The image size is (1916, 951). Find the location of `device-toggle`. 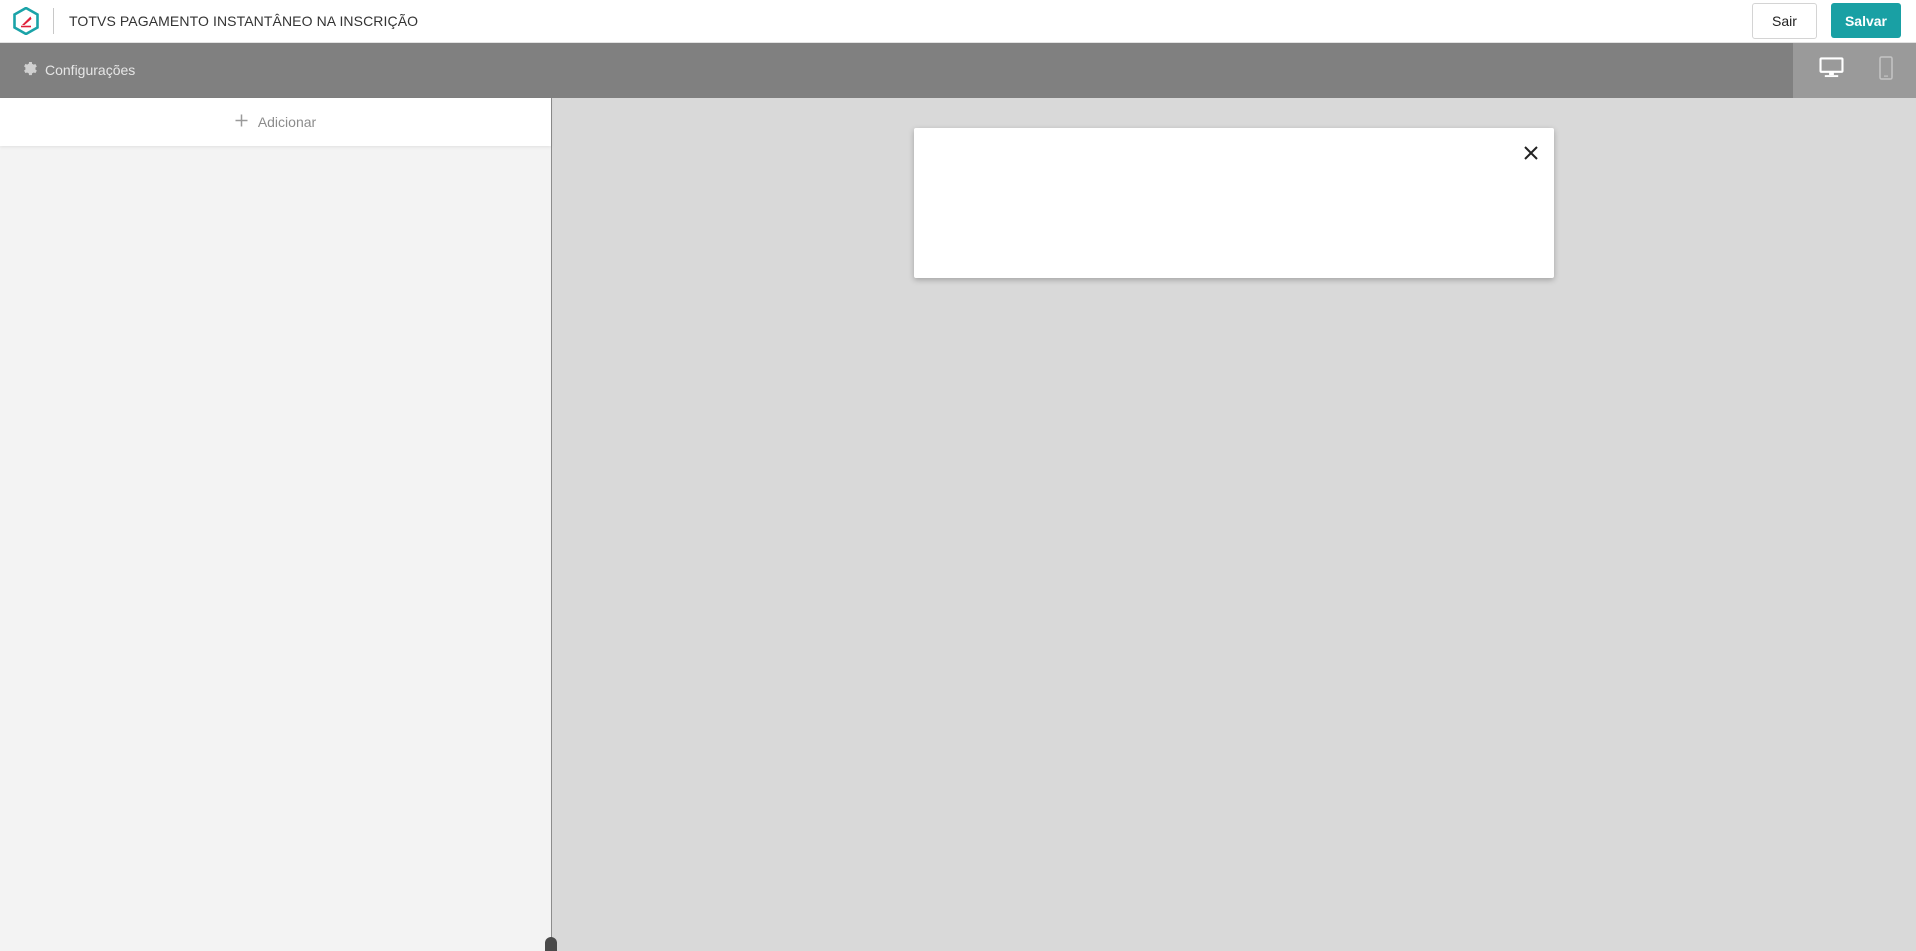

device-toggle is located at coordinates (1854, 70).